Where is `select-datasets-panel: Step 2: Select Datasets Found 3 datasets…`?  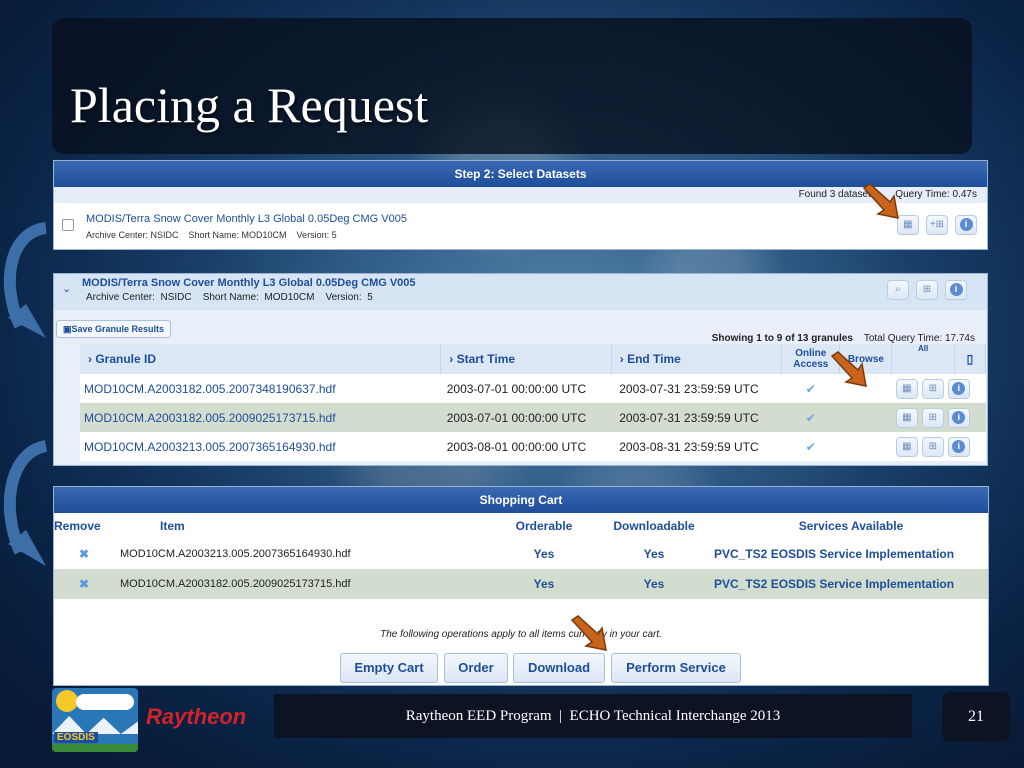 select-datasets-panel: Step 2: Select Datasets Found 3 datasets… is located at coordinates (520, 205).